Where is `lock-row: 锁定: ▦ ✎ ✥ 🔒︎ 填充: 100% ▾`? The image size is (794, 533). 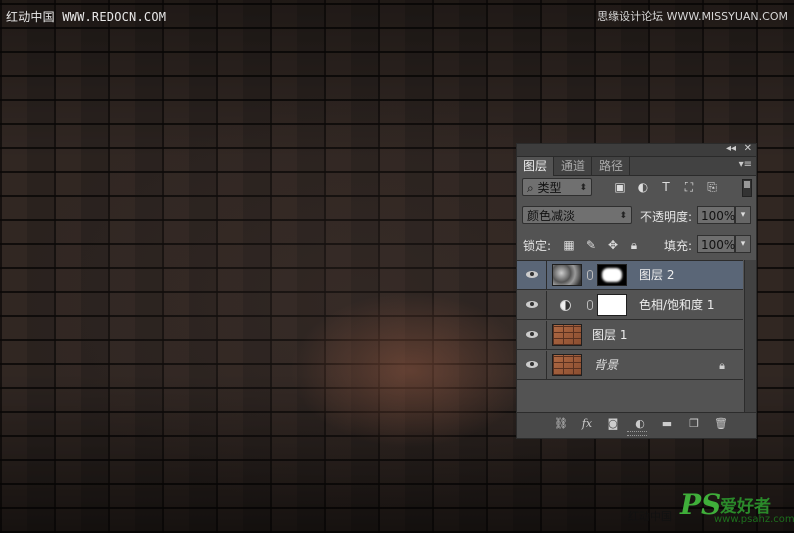
lock-row: 锁定: ▦ ✎ ✥ 🔒︎ 填充: 100% ▾ is located at coordinates (636, 246).